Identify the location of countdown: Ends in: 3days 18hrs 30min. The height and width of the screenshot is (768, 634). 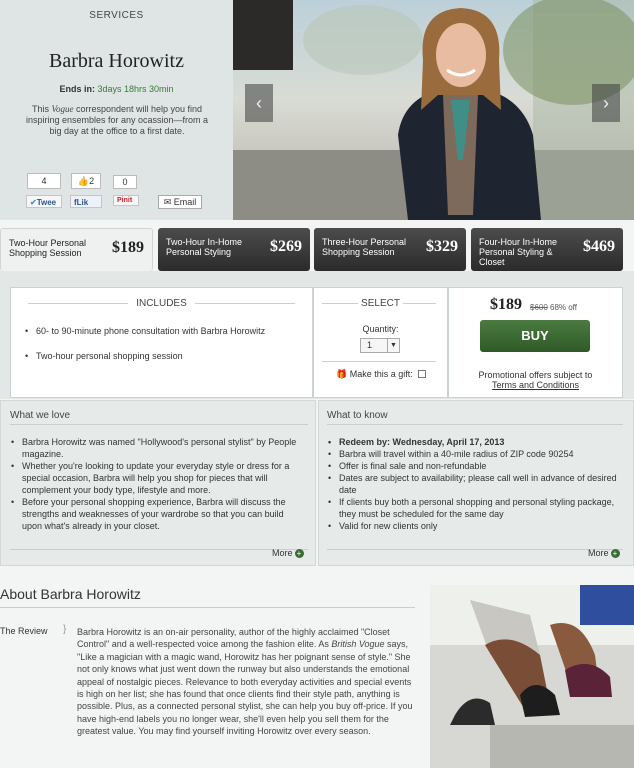
(116, 89).